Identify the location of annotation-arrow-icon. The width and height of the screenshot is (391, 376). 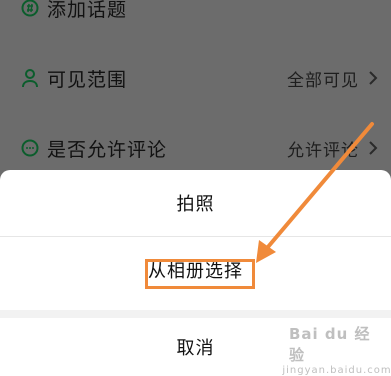
(315, 192).